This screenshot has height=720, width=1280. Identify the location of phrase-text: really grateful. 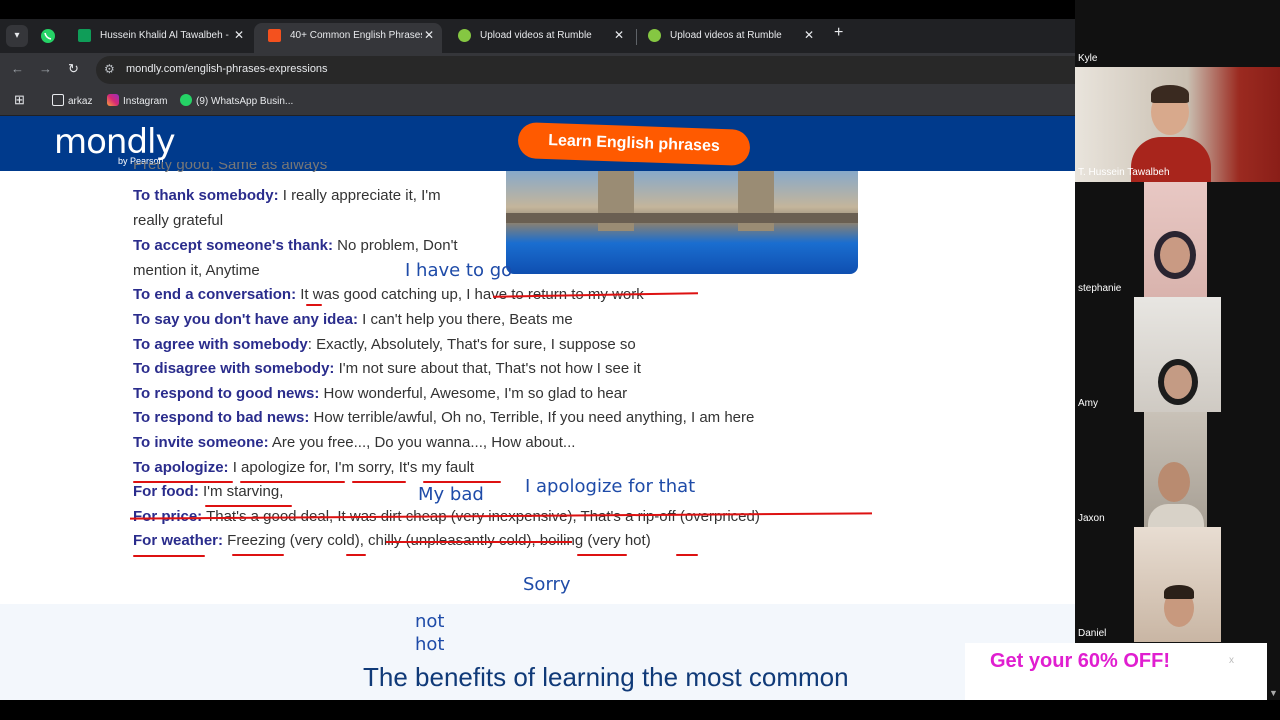
(178, 220).